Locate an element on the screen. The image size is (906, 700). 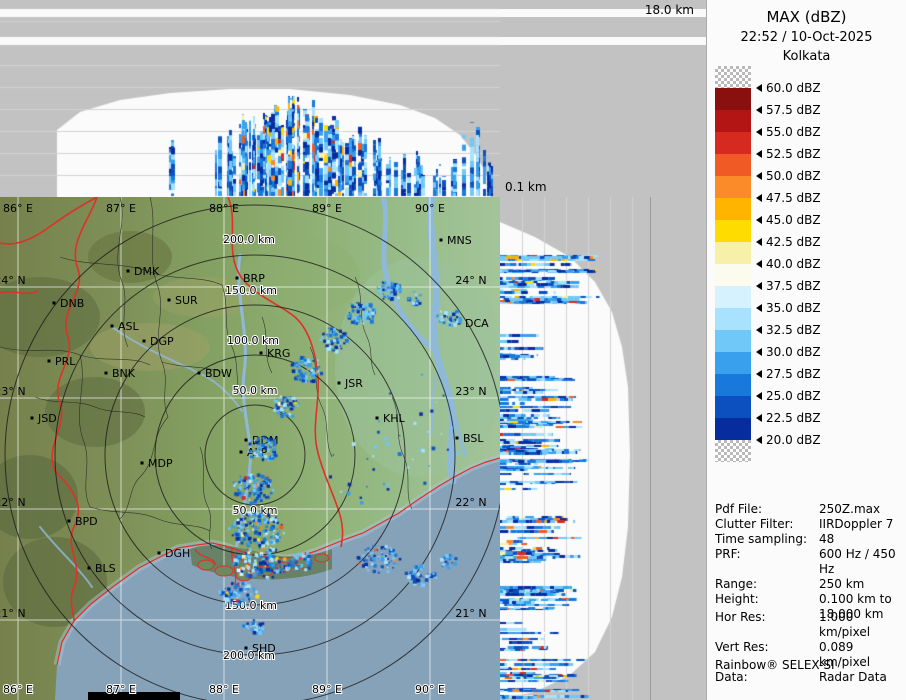
colorbar-label: 52.5 dBZ is located at coordinates (788, 154).